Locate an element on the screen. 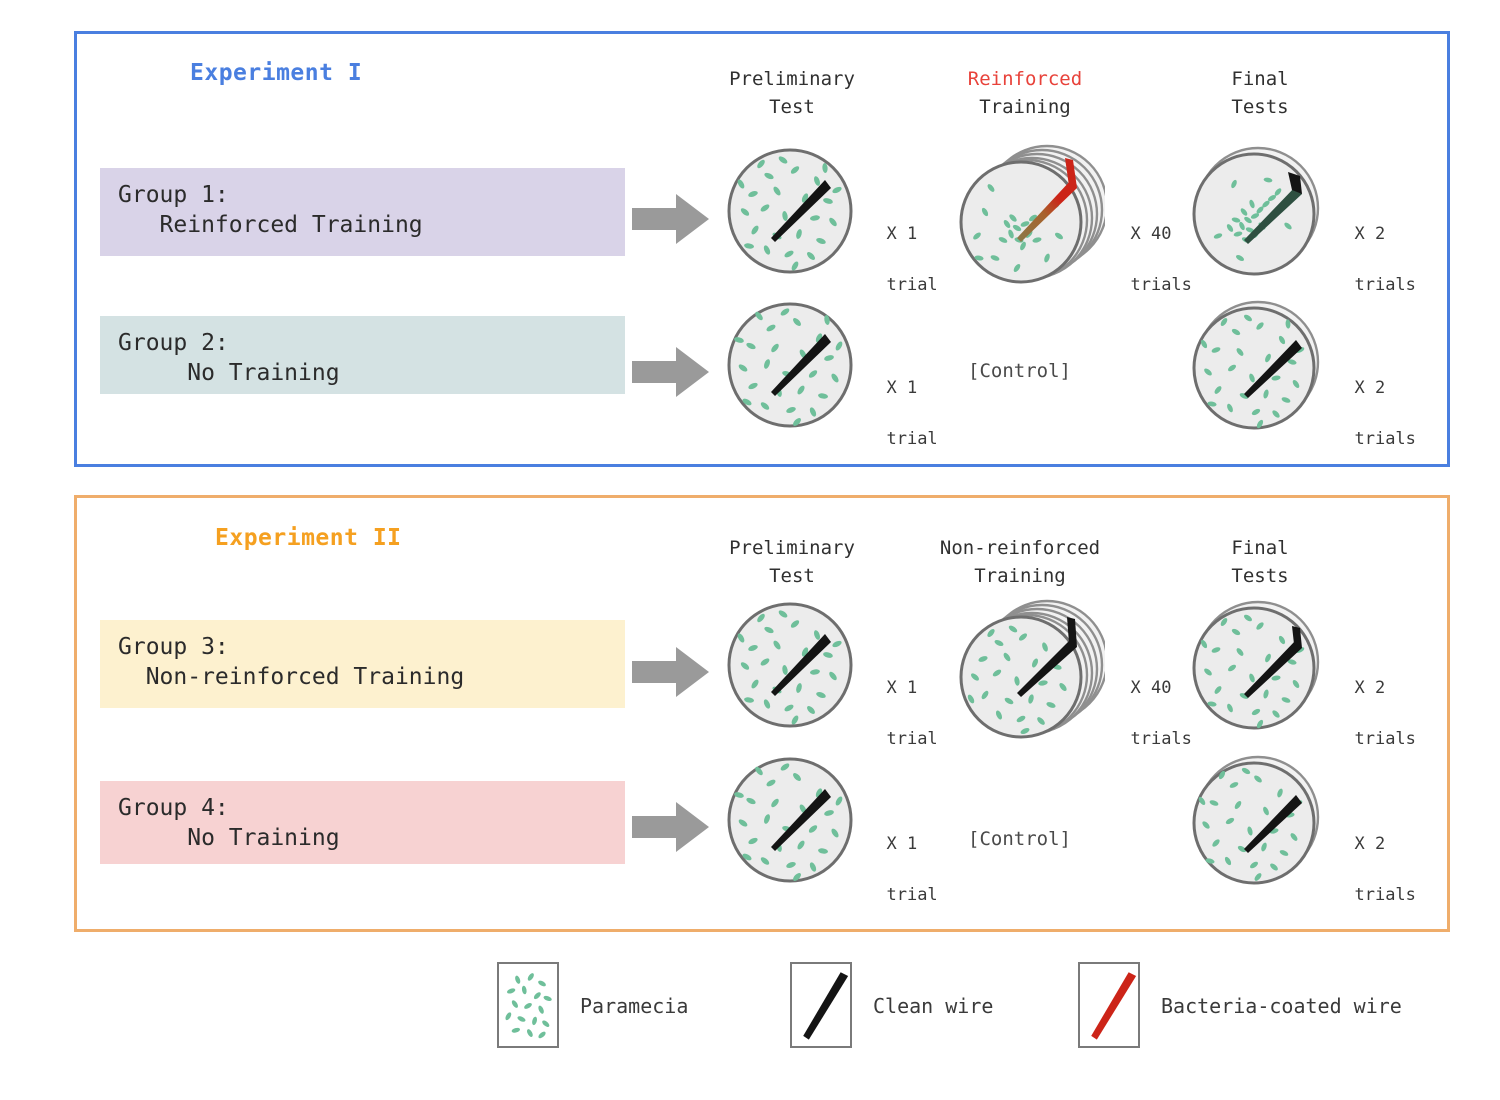  group-1-label-box: Group 1: Reinforced Training is located at coordinates (362, 212).